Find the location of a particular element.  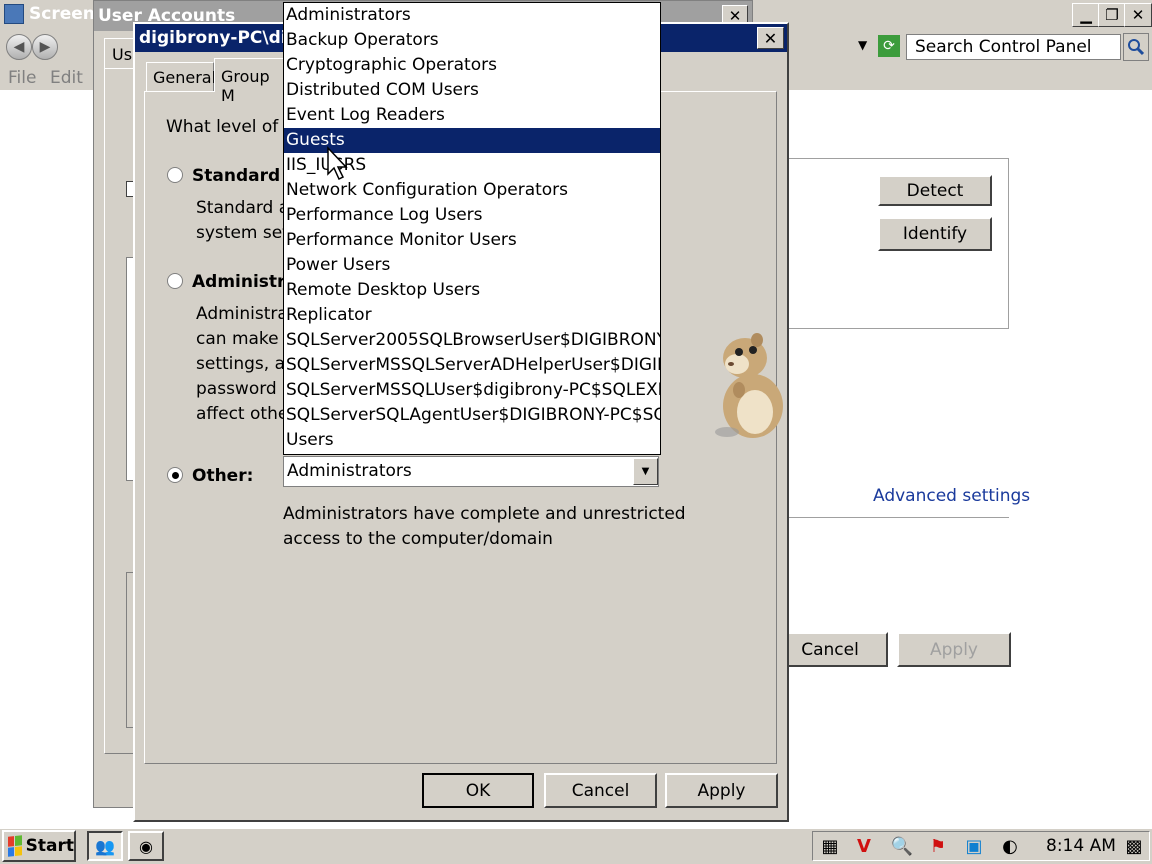

admin-desc-line-5: affect othe is located at coordinates (242, 414).